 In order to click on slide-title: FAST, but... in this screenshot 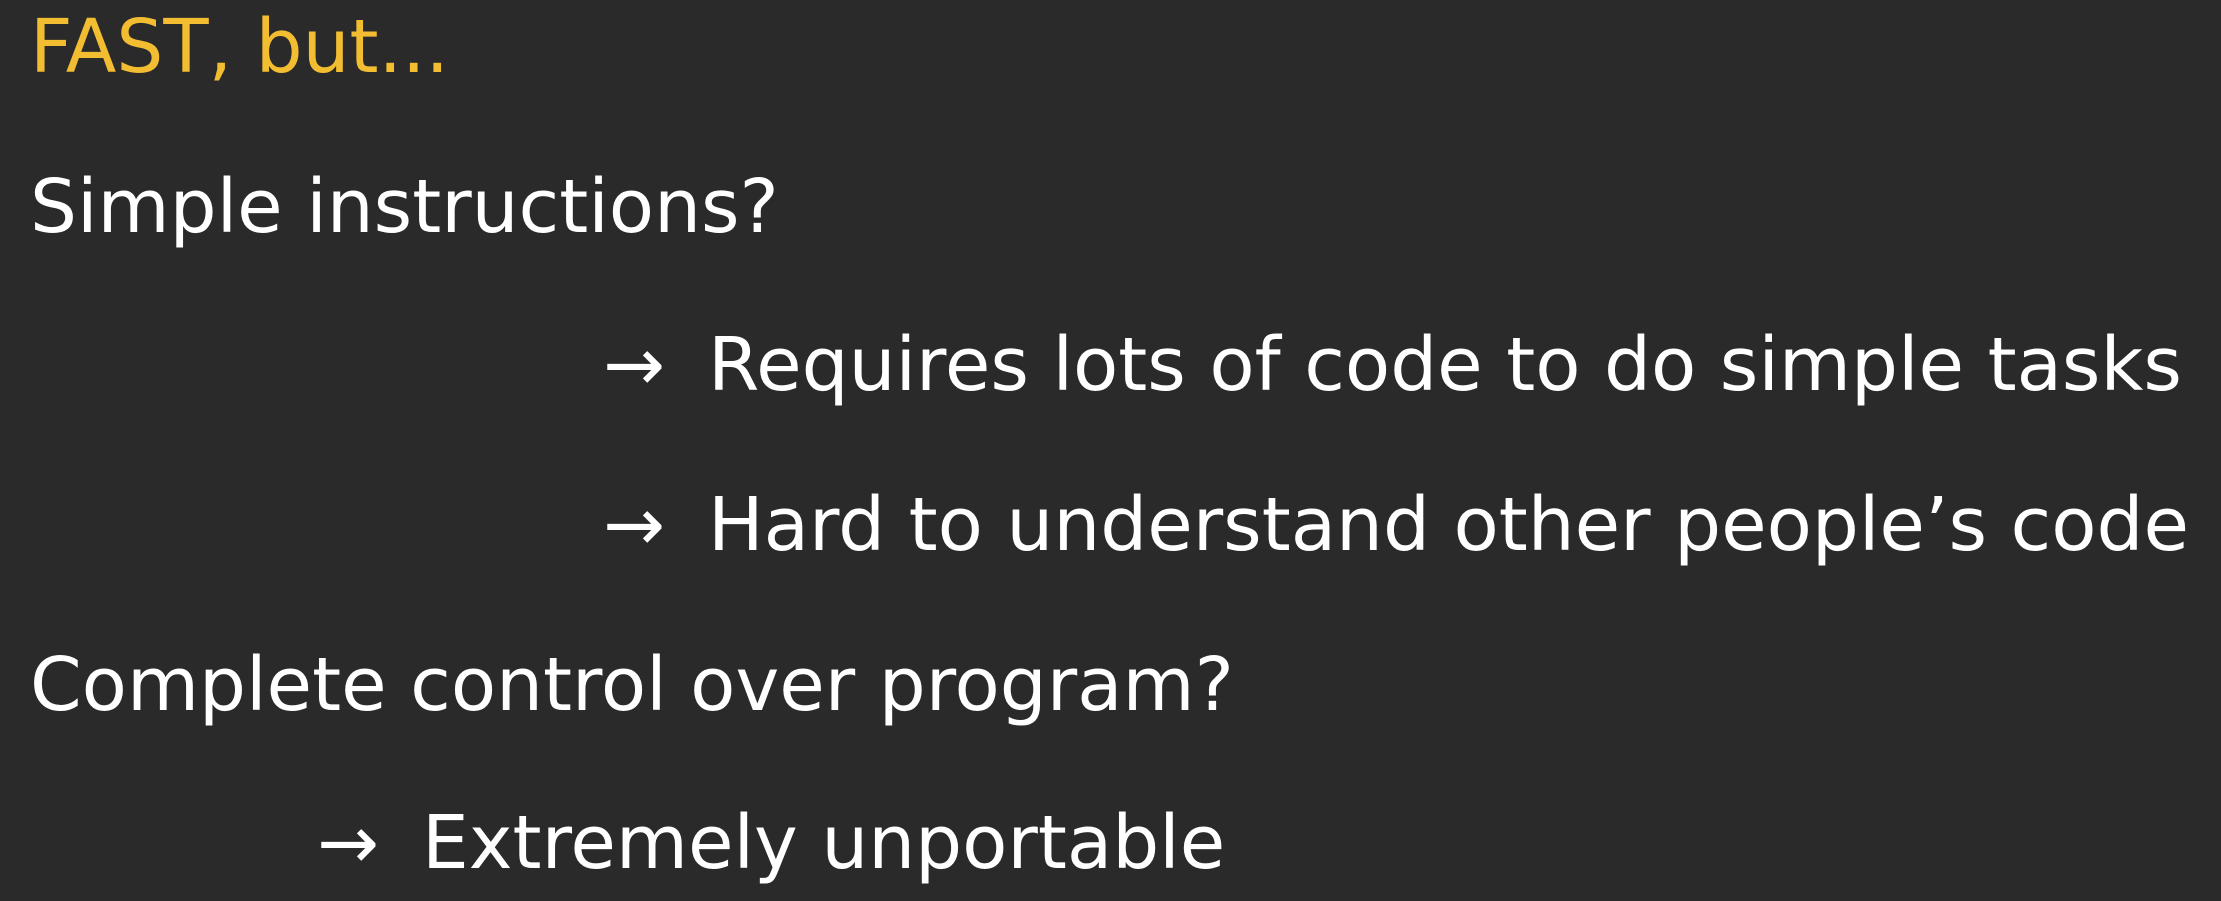, I will do `click(240, 47)`.